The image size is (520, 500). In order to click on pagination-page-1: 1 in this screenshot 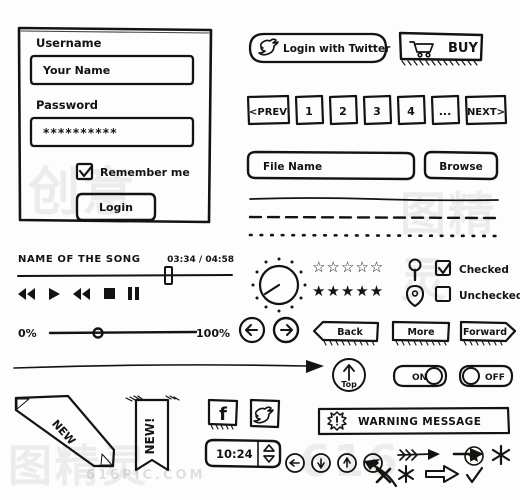, I will do `click(309, 110)`.